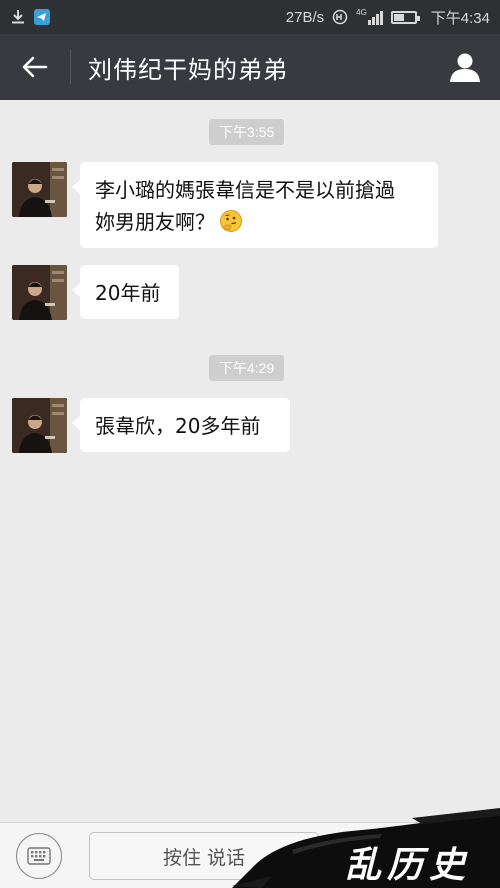  I want to click on chat-info-button, so click(465, 67).